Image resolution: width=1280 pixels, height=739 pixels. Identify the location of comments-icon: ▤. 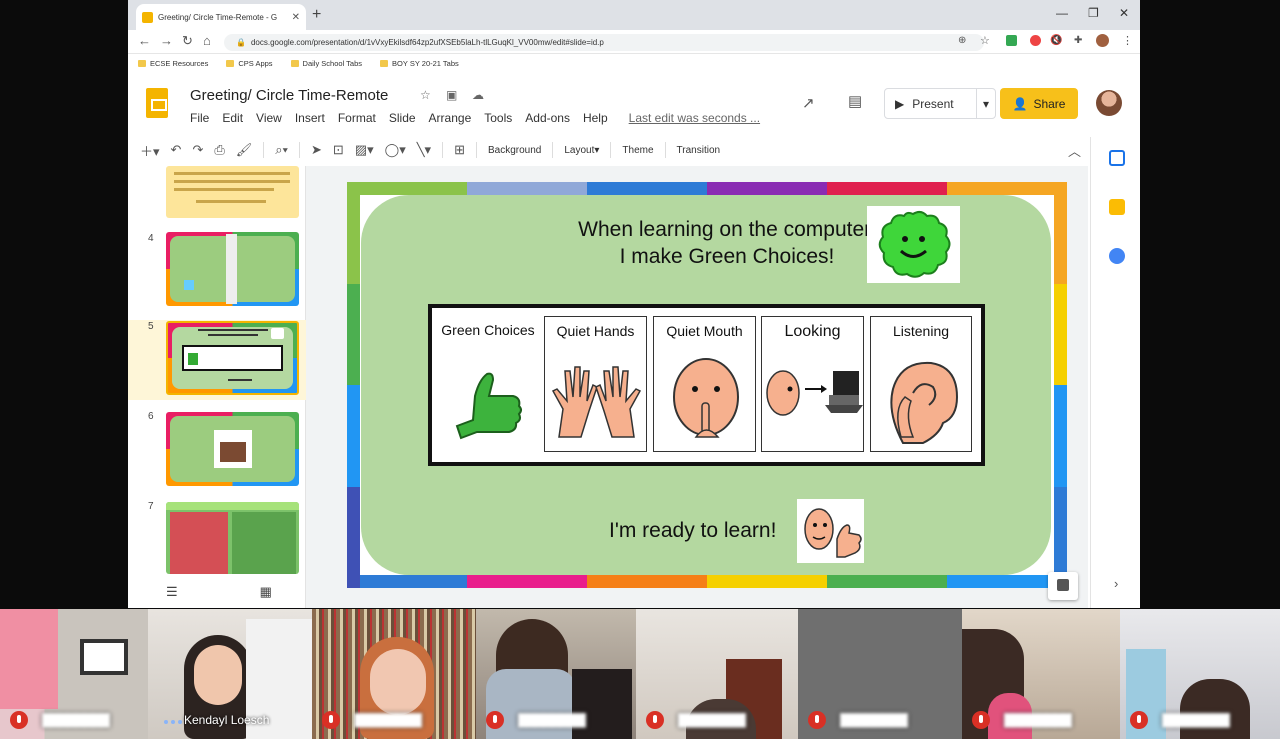
(855, 101).